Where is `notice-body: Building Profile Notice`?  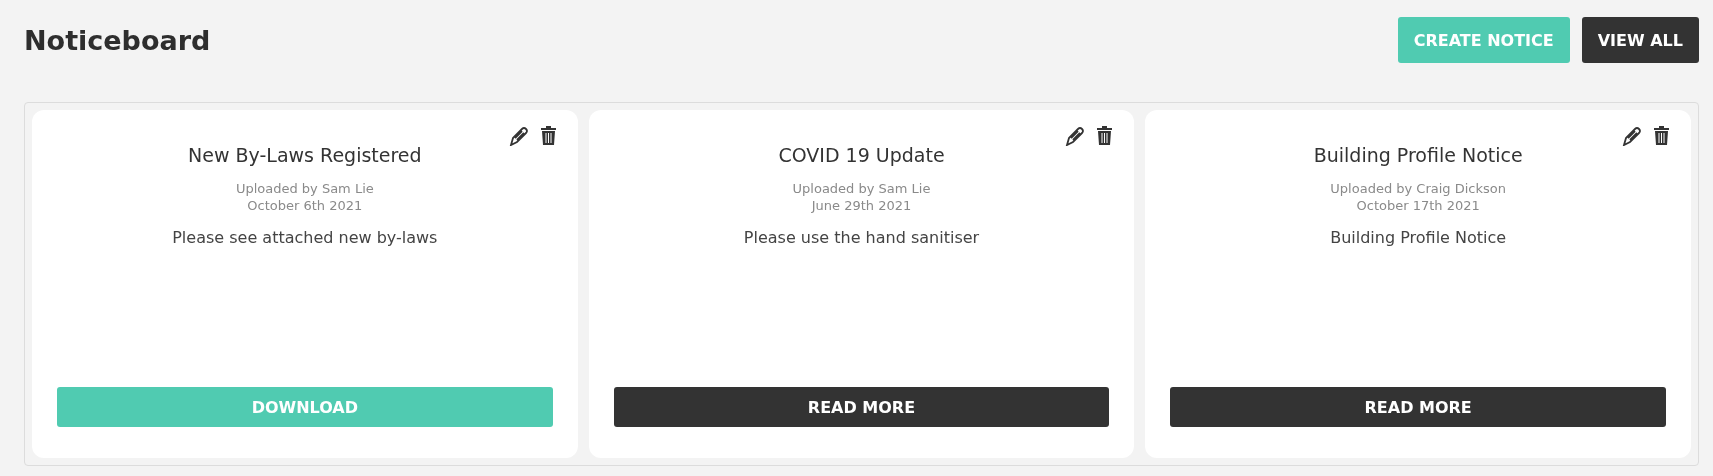
notice-body: Building Profile Notice is located at coordinates (1418, 237).